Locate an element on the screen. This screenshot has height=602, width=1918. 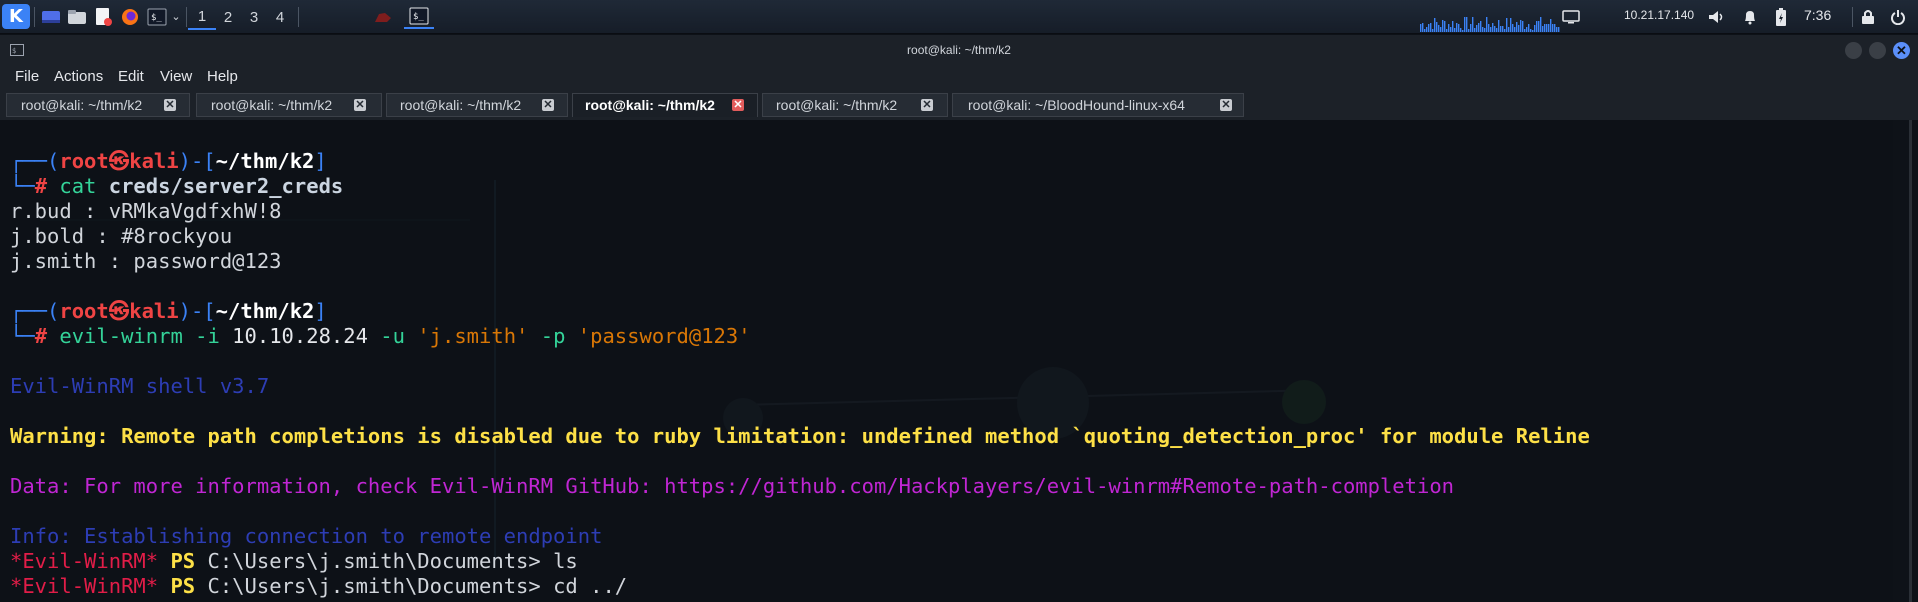
file-manager-icon is located at coordinates (77, 16).